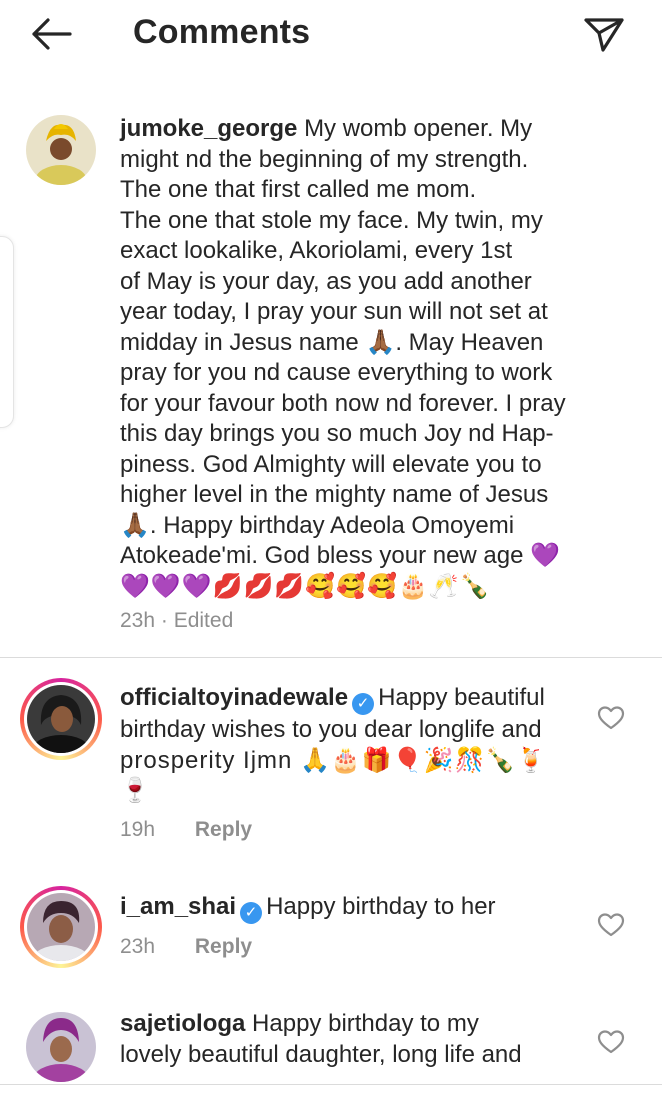  I want to click on comment-timestamp: 23h, so click(138, 946).